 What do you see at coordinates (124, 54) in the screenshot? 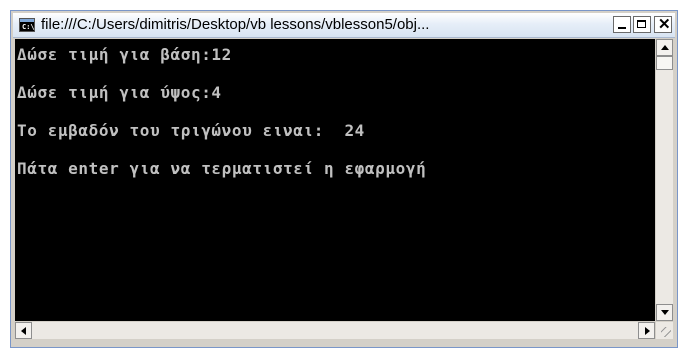
I see `console-line-1: Δώσε τιμή για βάση:12` at bounding box center [124, 54].